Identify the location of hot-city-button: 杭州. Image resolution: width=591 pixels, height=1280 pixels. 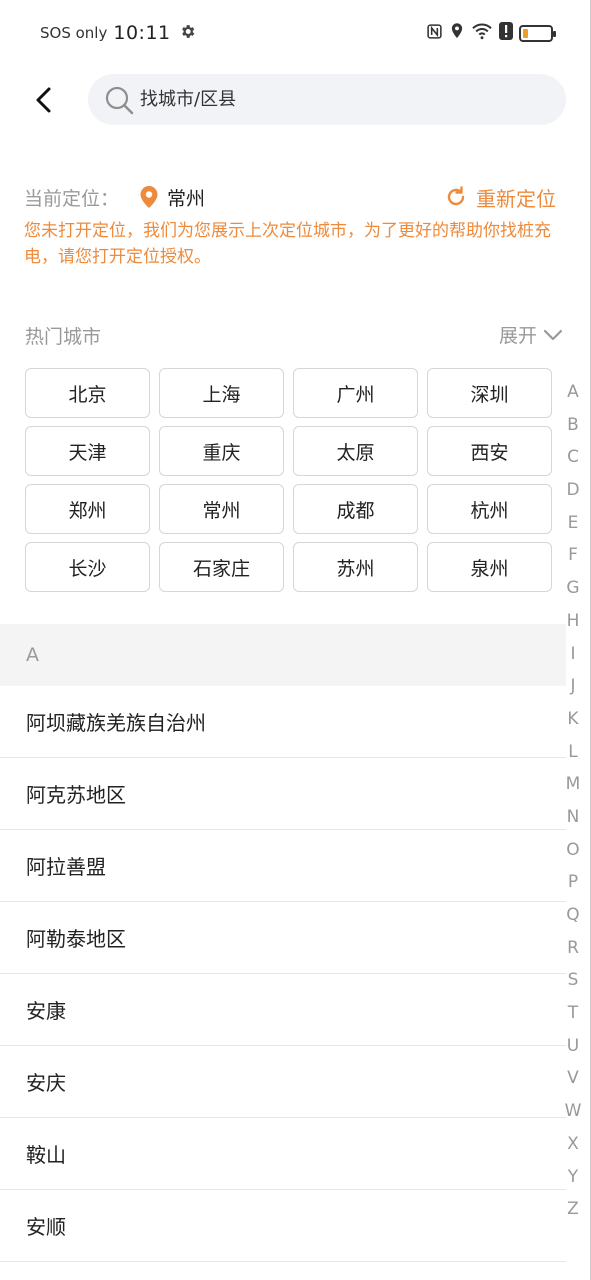
(489, 509).